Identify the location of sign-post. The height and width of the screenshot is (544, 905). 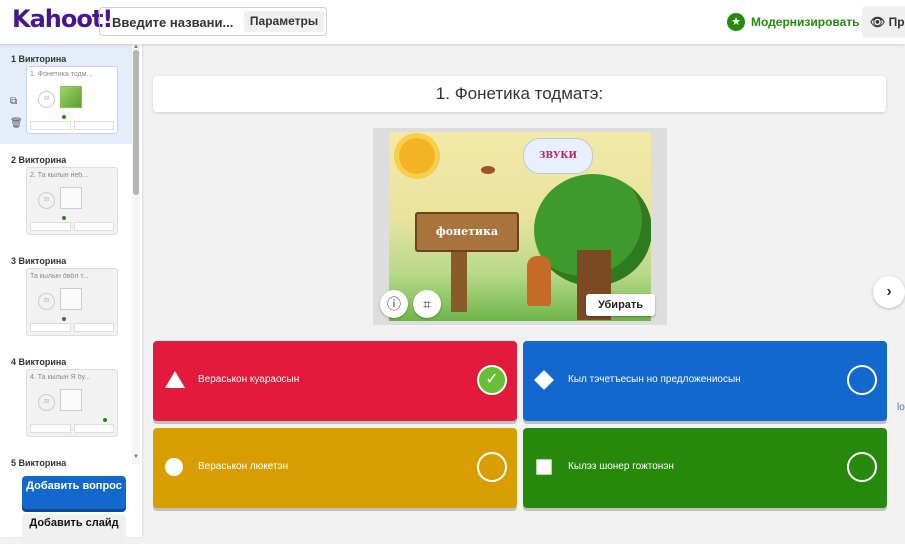
(459, 282).